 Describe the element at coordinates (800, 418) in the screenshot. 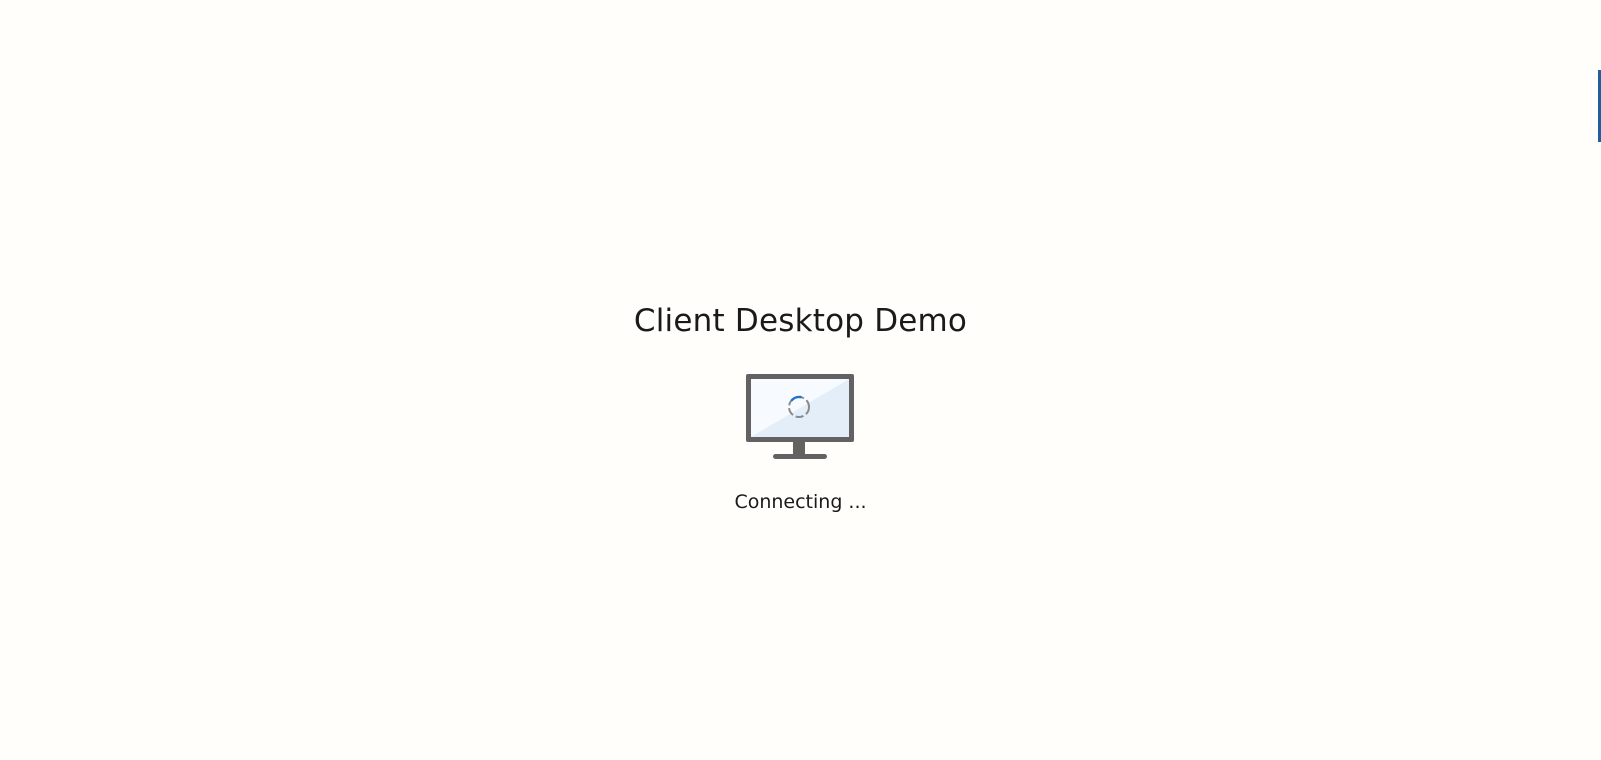

I see `monitor-icon` at that location.